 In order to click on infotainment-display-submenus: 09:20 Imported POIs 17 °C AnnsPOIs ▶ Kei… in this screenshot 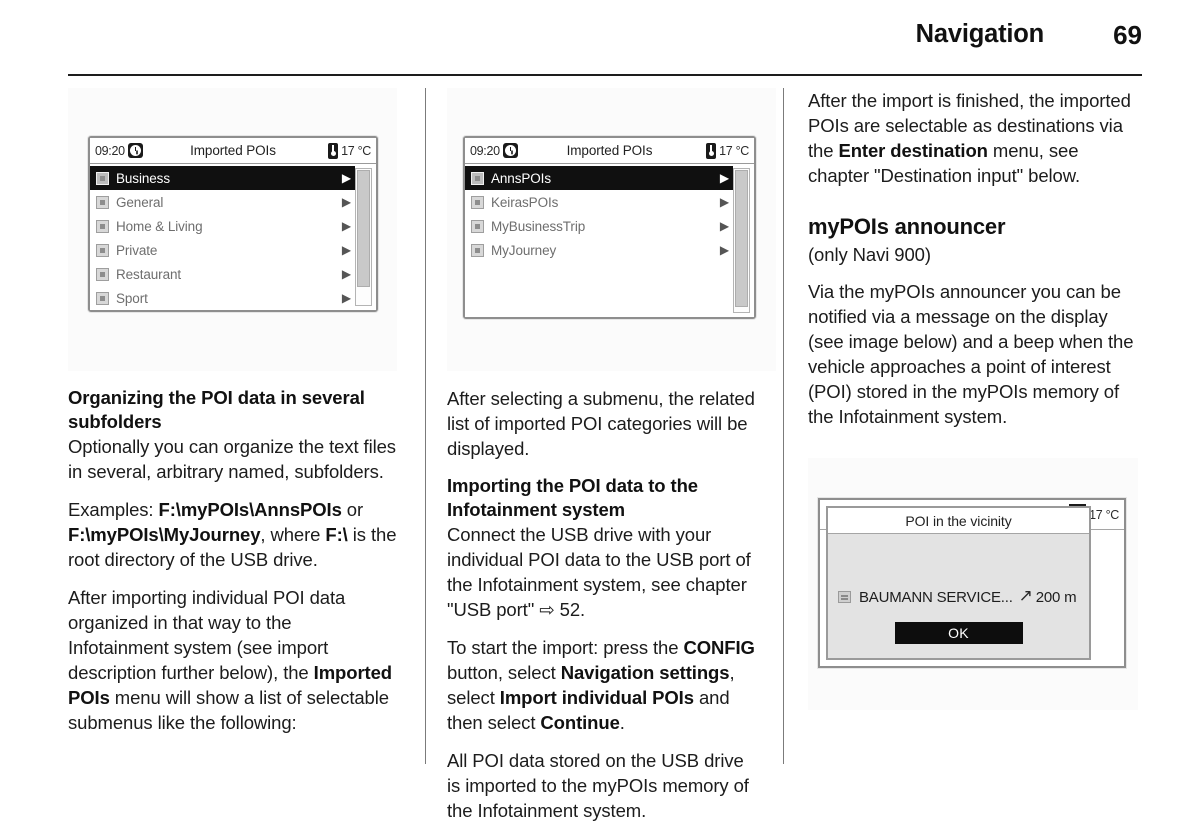, I will do `click(609, 227)`.